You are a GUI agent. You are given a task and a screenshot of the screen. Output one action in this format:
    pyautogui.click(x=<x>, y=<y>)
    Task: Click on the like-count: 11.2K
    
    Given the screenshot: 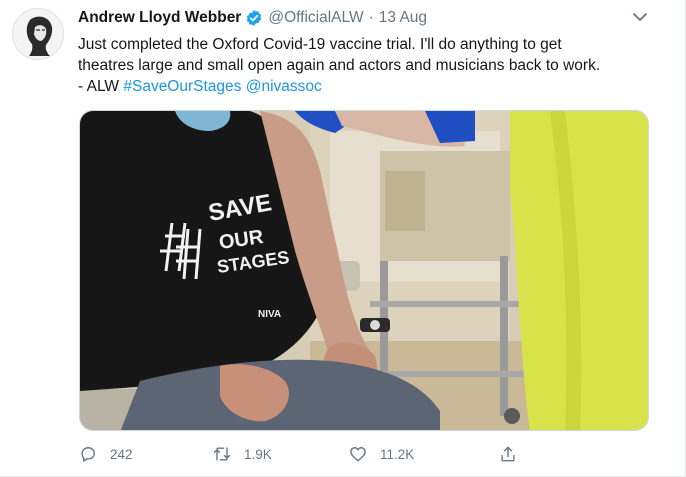 What is the action you would take?
    pyautogui.click(x=397, y=454)
    